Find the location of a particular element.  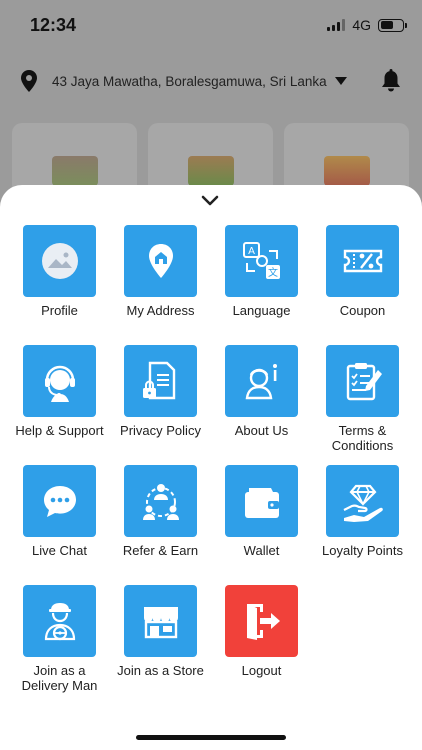

document-lock-icon is located at coordinates (158, 380).